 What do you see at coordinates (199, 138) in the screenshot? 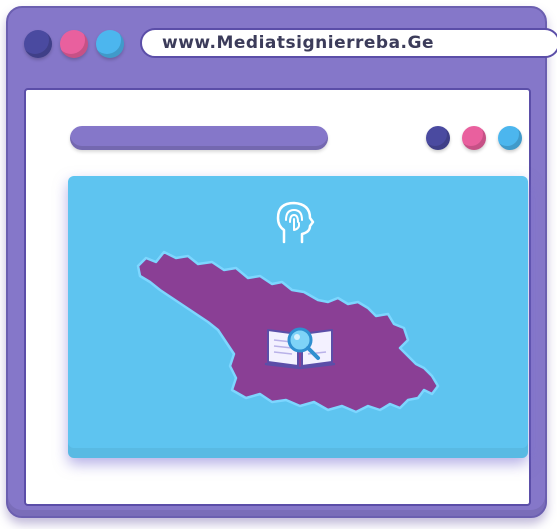
I see `page-header-bar` at bounding box center [199, 138].